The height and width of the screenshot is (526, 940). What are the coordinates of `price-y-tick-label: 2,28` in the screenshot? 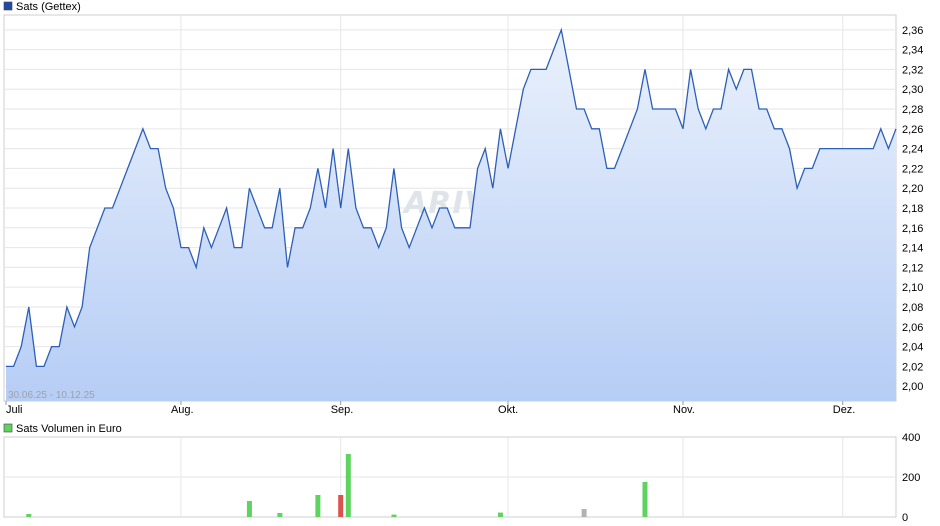 It's located at (912, 110).